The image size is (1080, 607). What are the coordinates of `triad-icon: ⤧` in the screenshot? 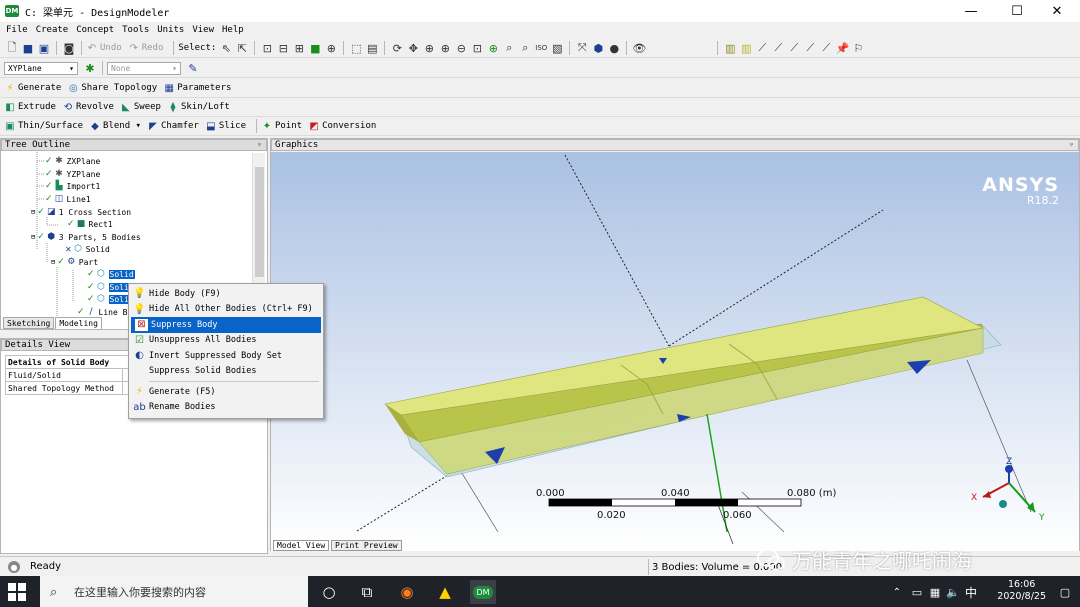 It's located at (582, 48).